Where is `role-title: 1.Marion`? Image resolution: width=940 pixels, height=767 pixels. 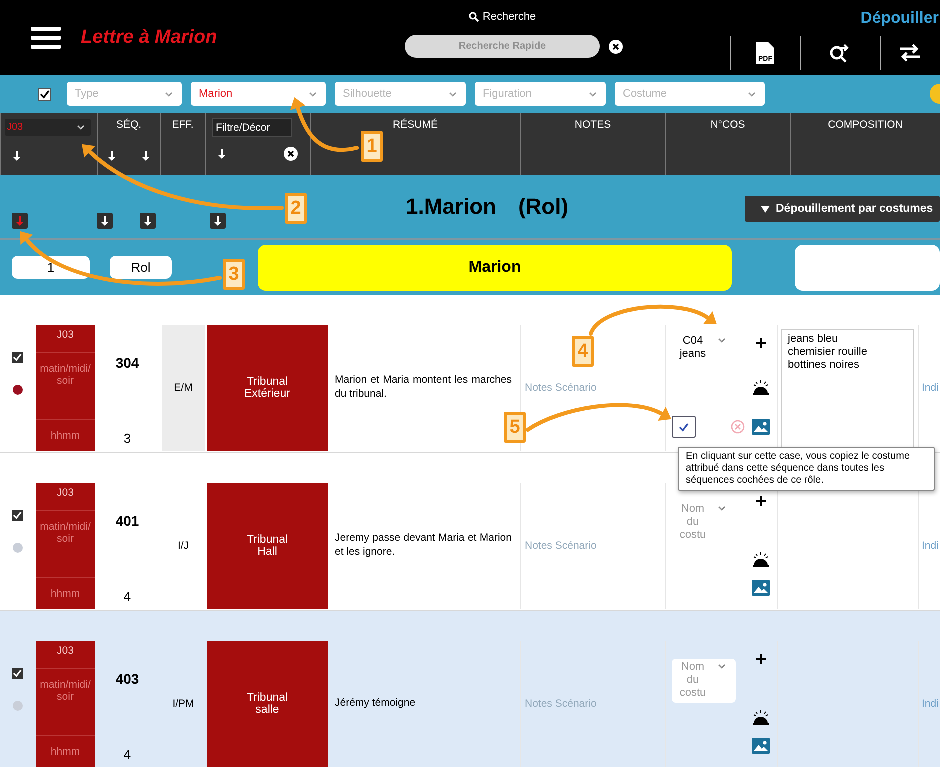
role-title: 1.Marion is located at coordinates (451, 207).